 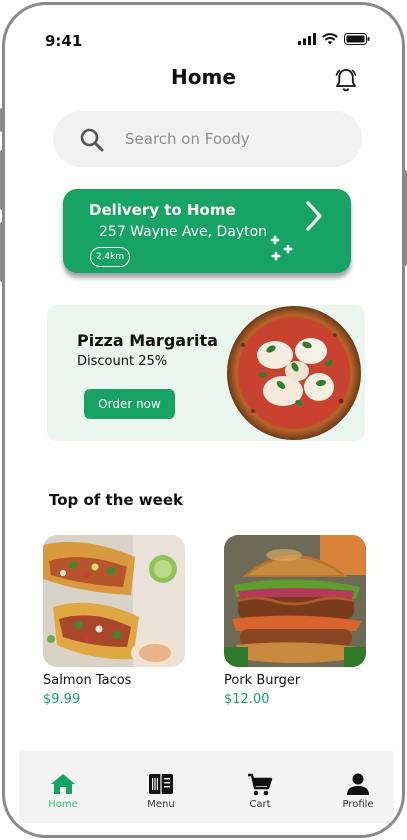 I want to click on tab-home: Home, so click(x=63, y=787).